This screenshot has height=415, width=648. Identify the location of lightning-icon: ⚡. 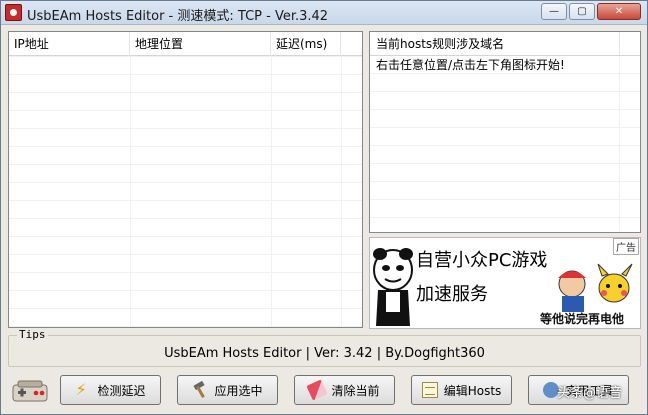
(81, 389).